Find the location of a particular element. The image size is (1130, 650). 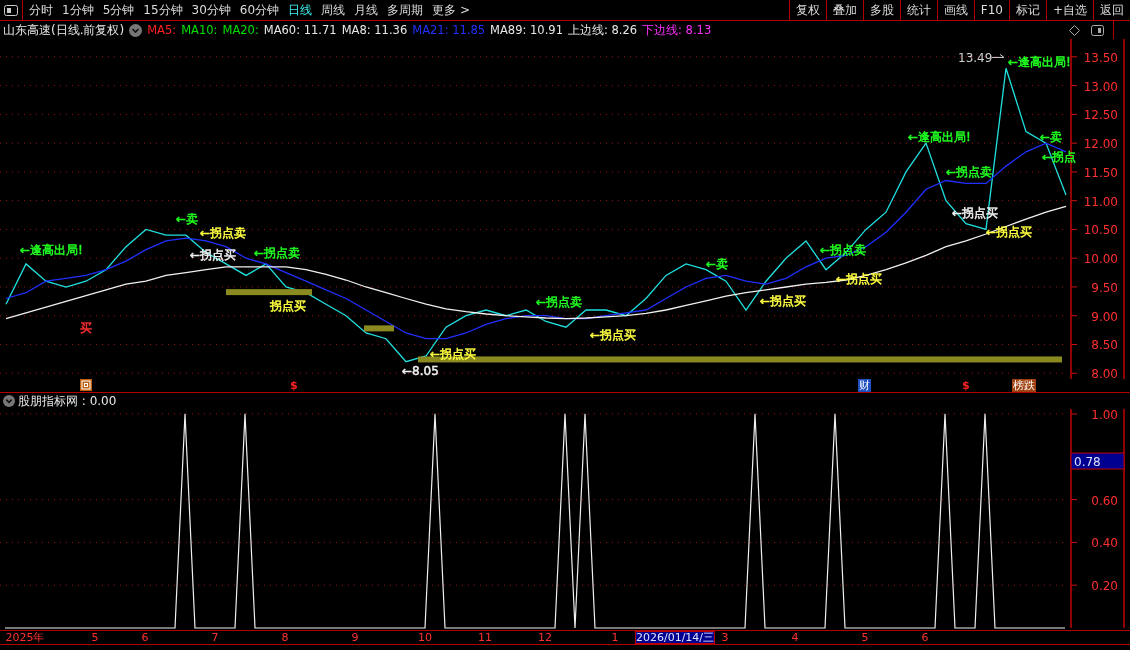

axis-label: 12.50 is located at coordinates (1100, 115).